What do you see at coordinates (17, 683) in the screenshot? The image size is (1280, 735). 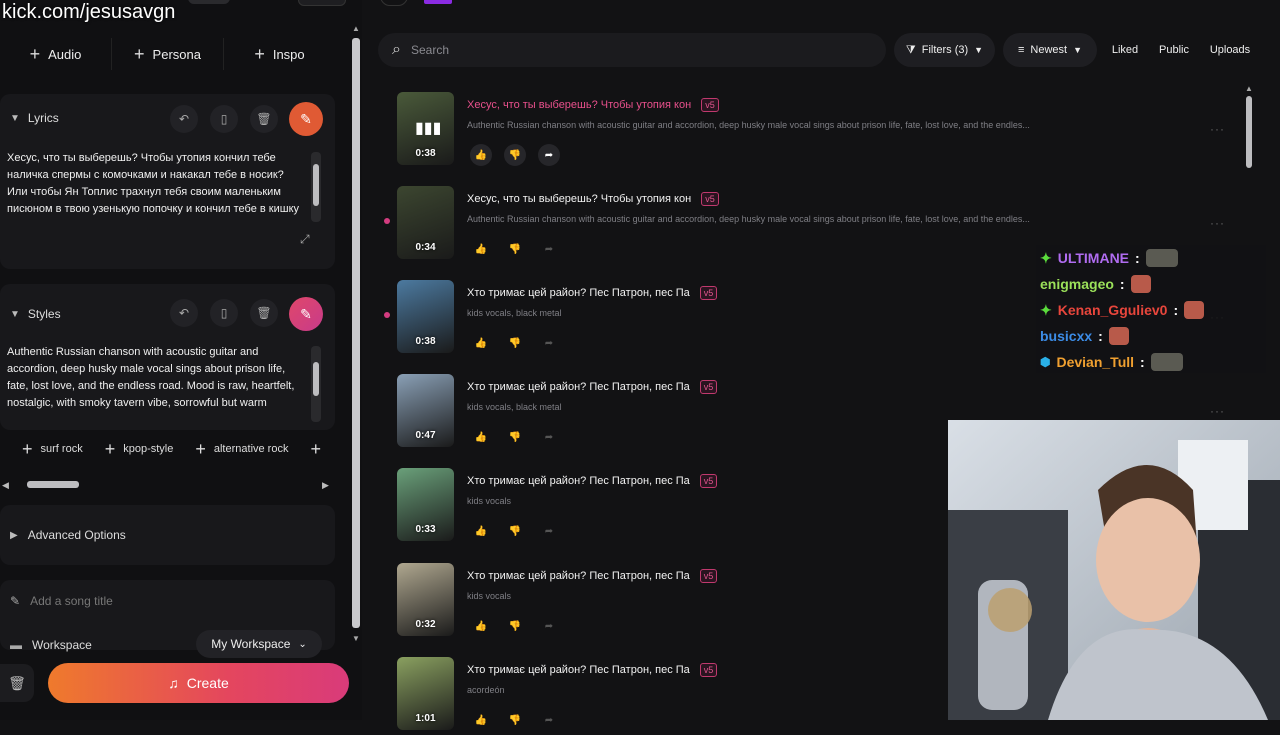 I see `clear-button: 🗑` at bounding box center [17, 683].